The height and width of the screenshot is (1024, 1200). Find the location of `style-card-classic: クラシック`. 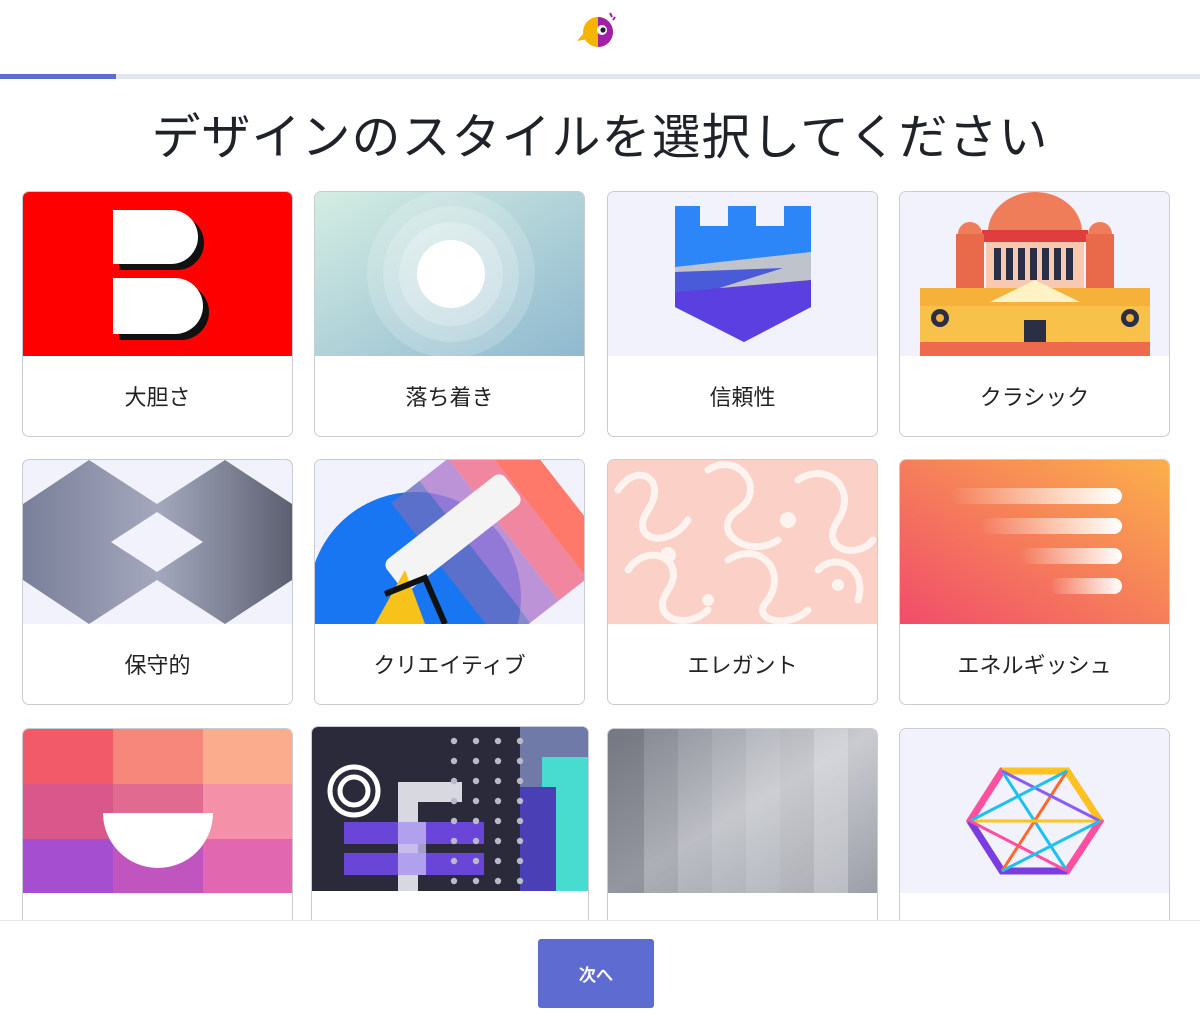

style-card-classic: クラシック is located at coordinates (1034, 314).